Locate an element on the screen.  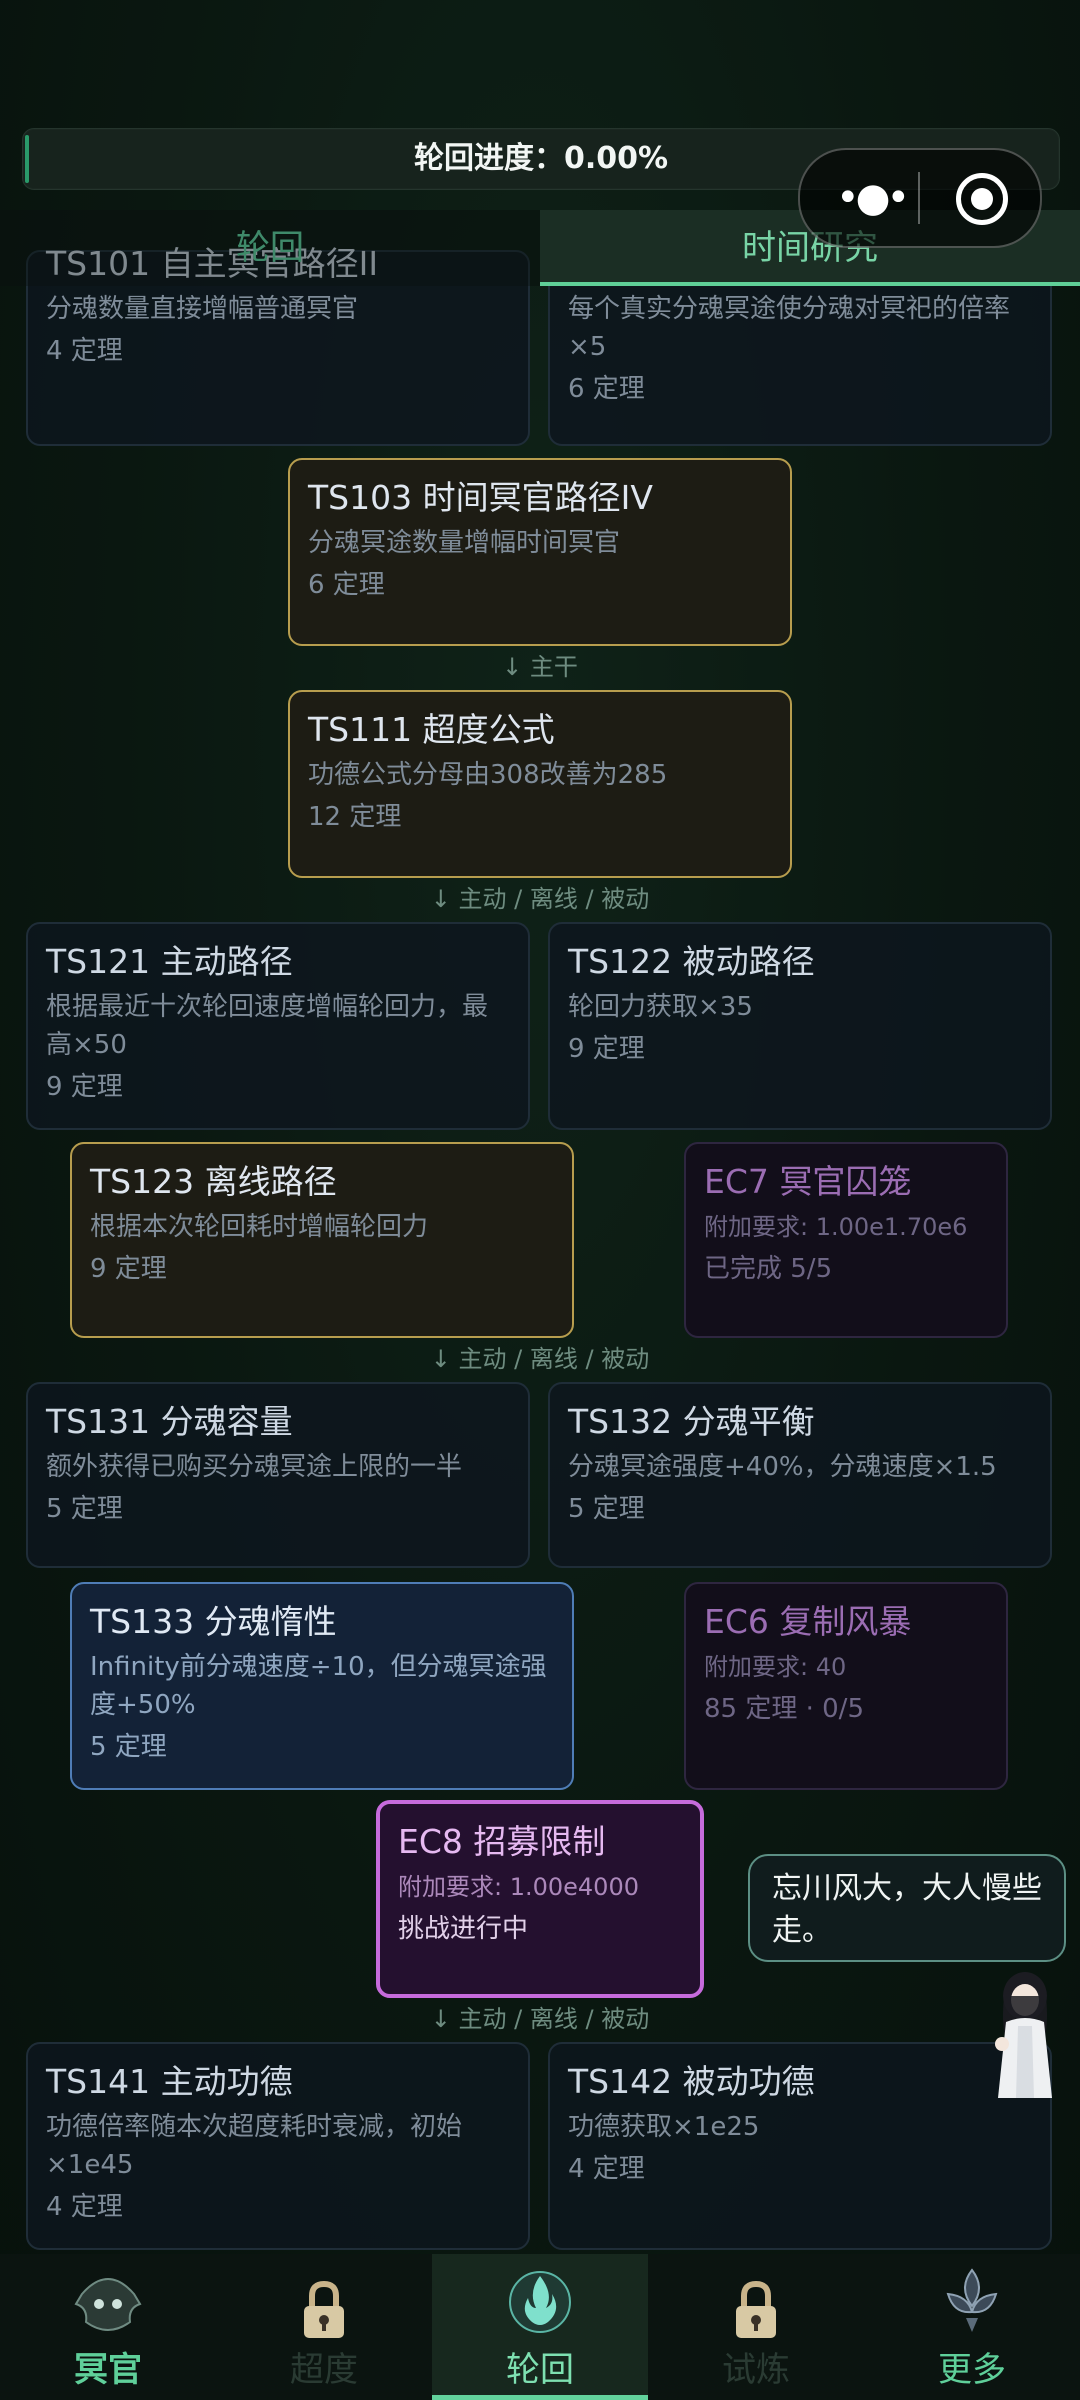
study-card-ts121: TS121 主动路径 根据最近十次轮回速度增幅轮回力，最高×50 9 定理 is located at coordinates (278, 1026).